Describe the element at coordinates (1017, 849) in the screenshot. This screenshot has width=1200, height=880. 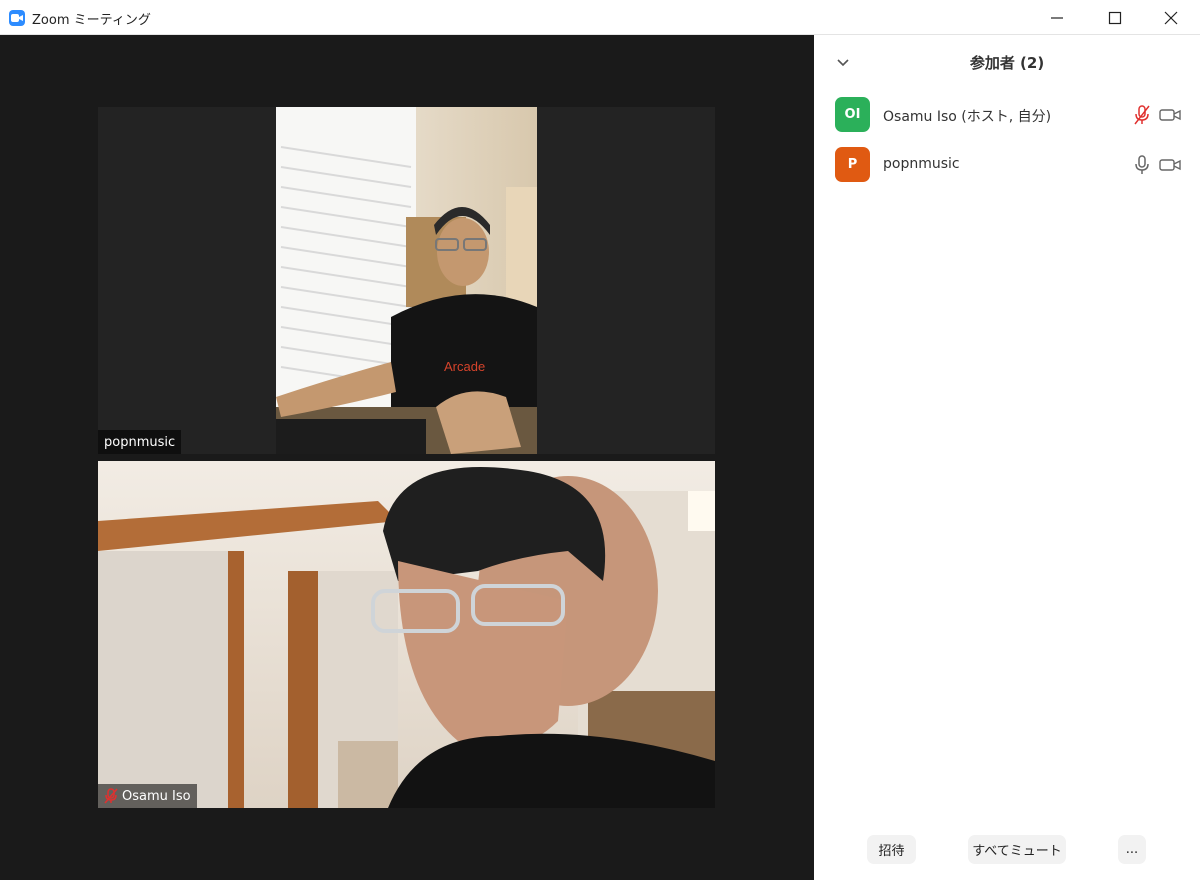
I see `mute-all-button: すべてミュート` at that location.